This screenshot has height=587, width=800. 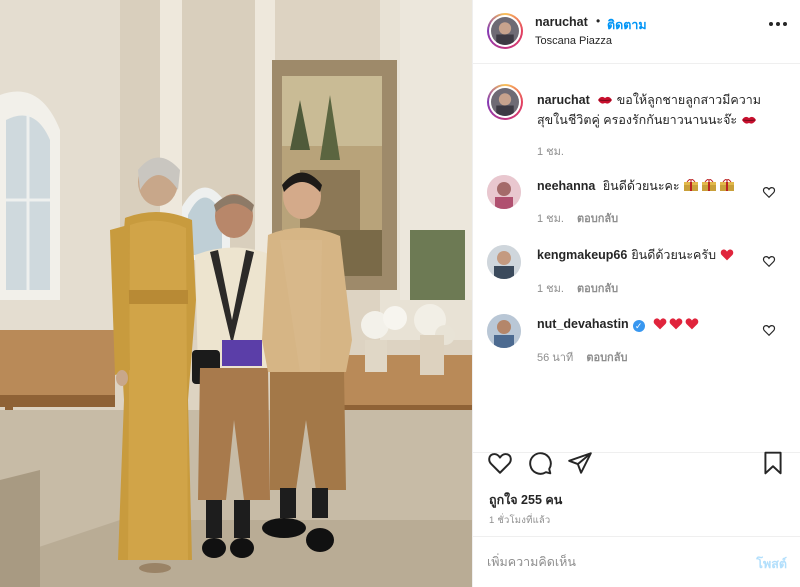 What do you see at coordinates (637, 120) in the screenshot?
I see `caption-line-2: สุขในชีวิตคู่ ครองรักกันยาวนานนะจ๊ะ` at bounding box center [637, 120].